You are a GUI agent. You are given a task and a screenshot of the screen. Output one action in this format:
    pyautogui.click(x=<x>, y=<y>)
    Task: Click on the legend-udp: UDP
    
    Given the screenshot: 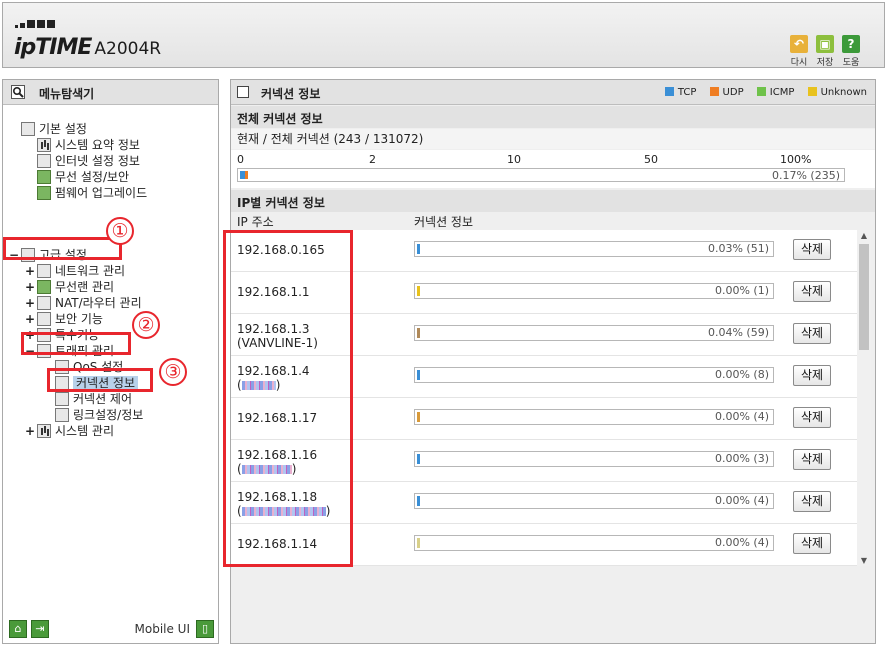 What is the action you would take?
    pyautogui.click(x=733, y=92)
    